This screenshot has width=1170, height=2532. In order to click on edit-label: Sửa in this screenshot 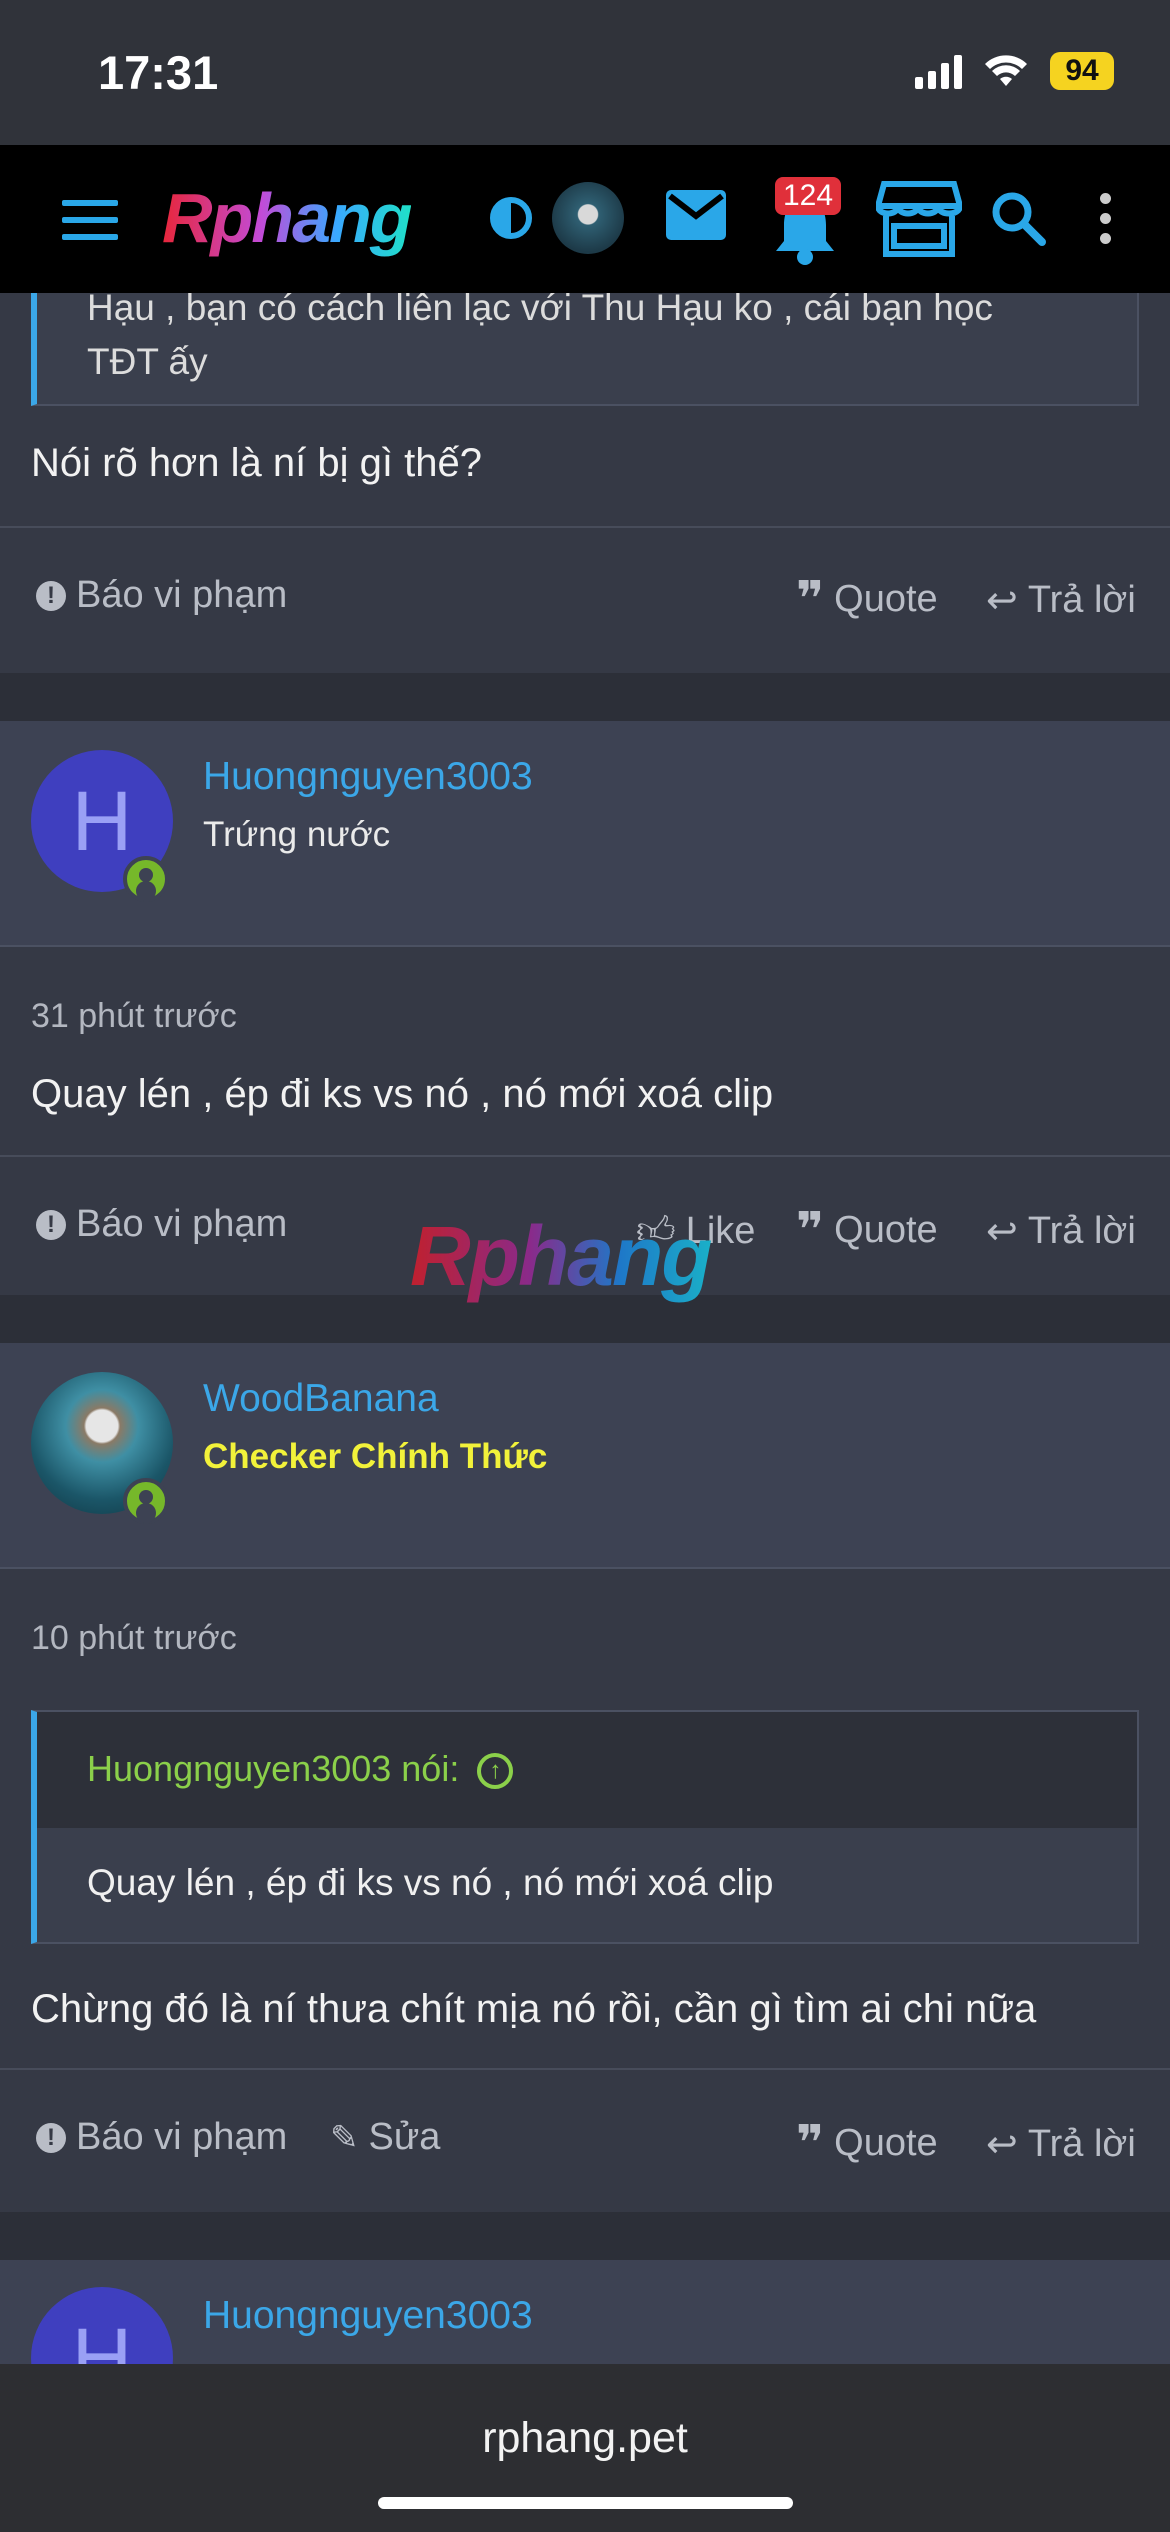, I will do `click(404, 2137)`.